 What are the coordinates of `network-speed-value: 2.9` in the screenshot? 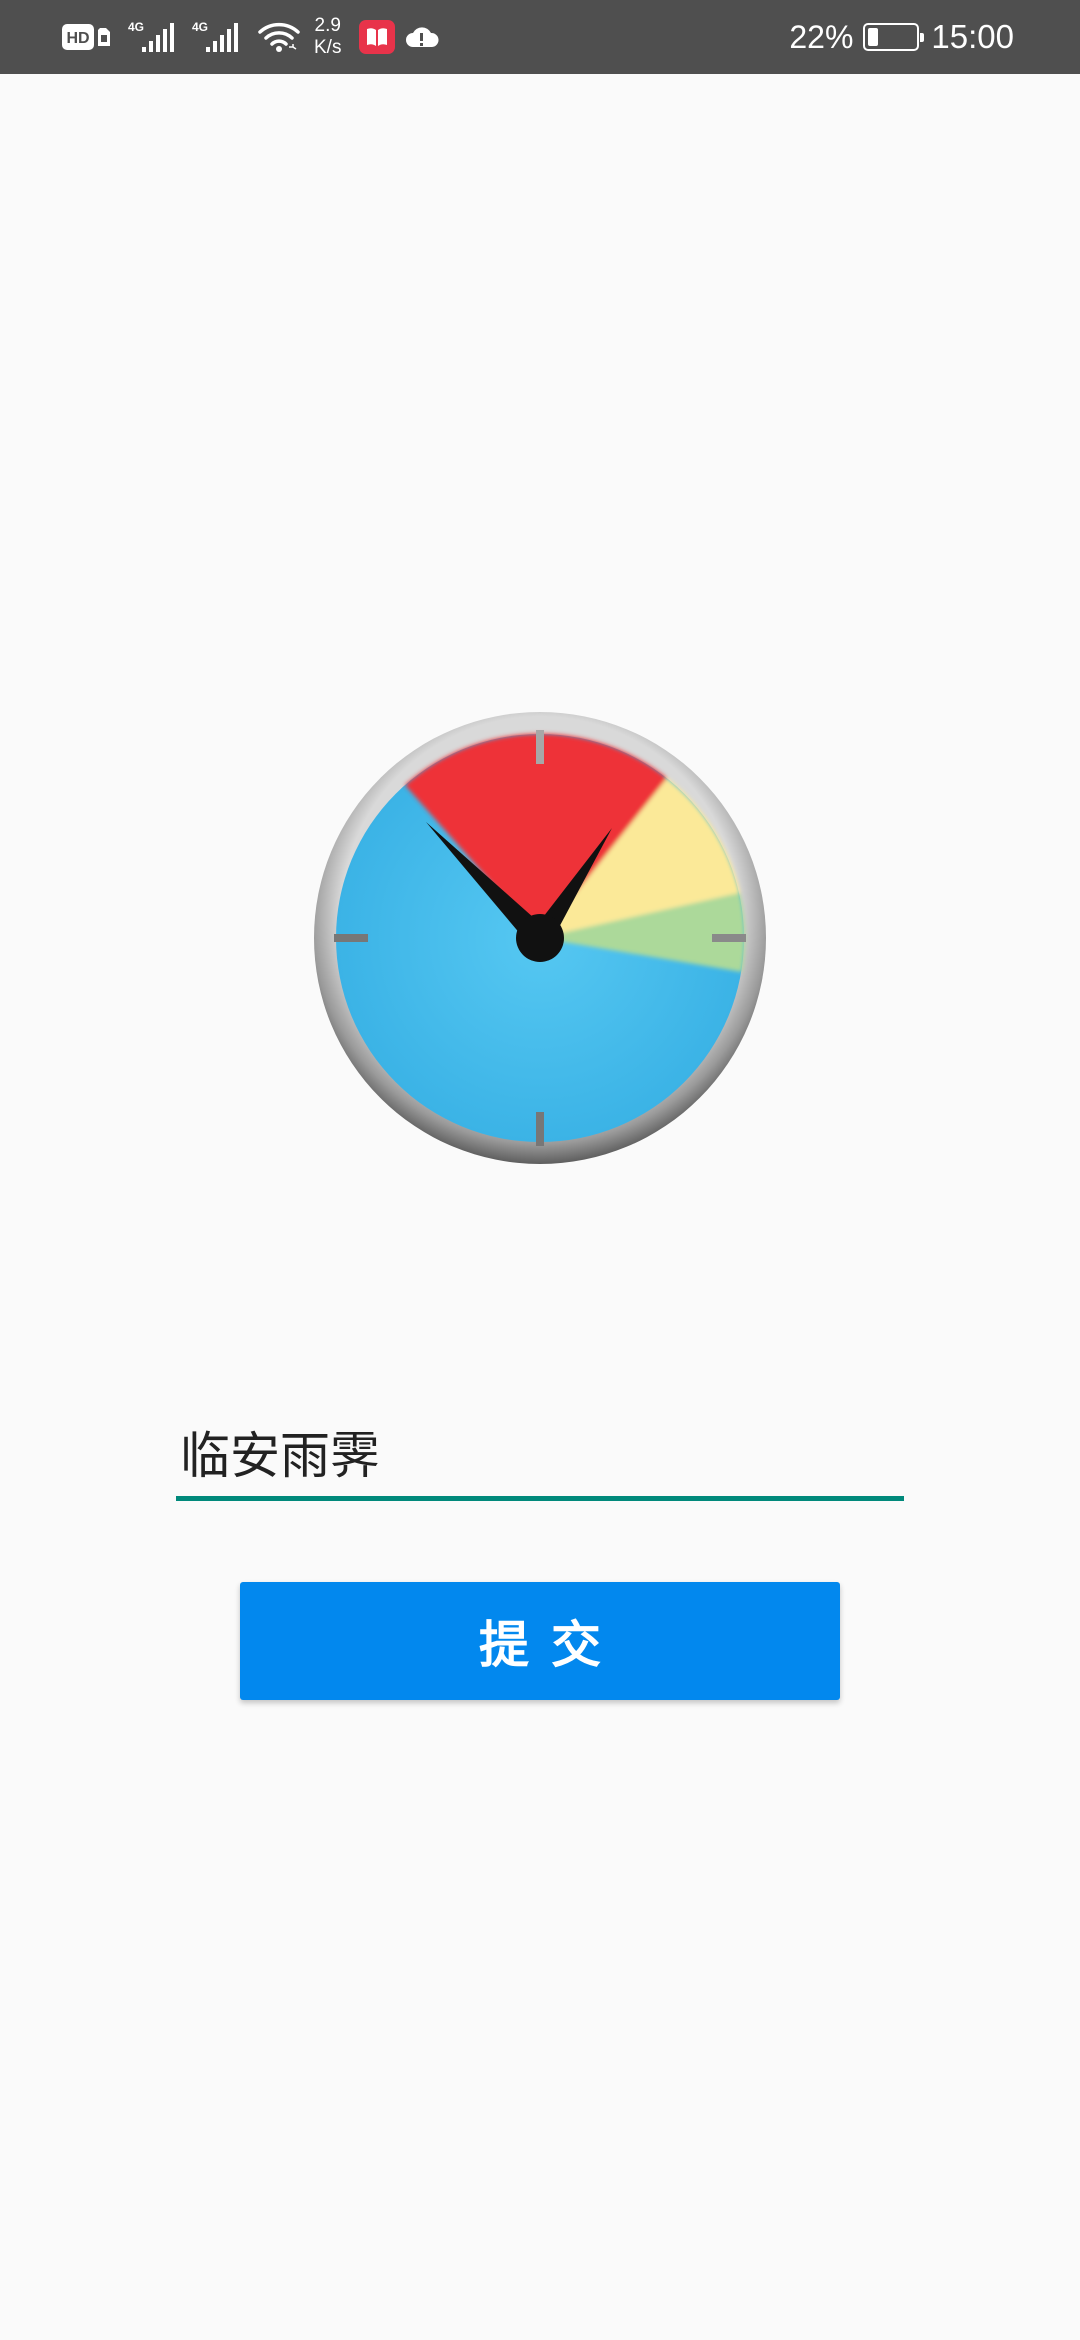 It's located at (327, 25).